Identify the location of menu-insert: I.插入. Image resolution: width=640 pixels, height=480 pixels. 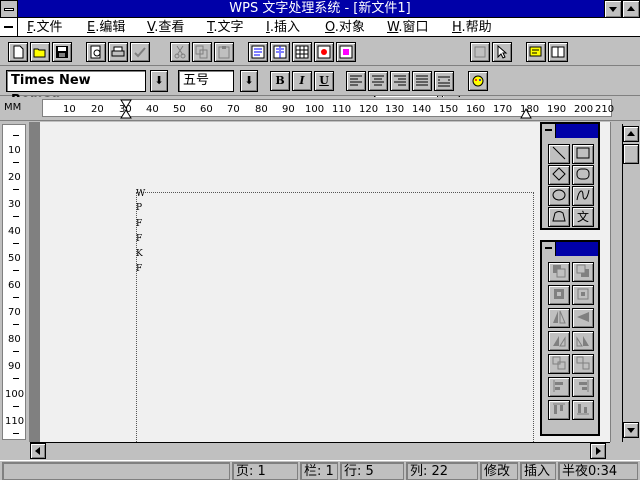
(283, 27).